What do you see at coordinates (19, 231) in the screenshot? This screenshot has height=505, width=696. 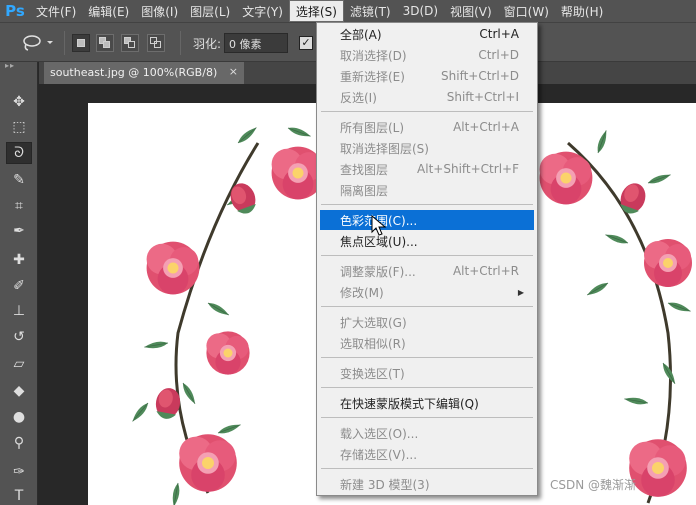 I see `eyedropper-tool-icon: ✒` at bounding box center [19, 231].